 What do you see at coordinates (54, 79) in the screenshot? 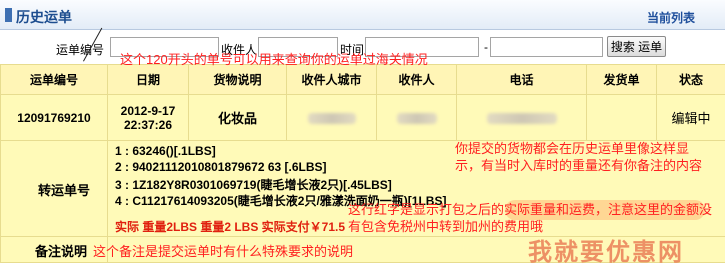
I see `column-header: 运单编号` at bounding box center [54, 79].